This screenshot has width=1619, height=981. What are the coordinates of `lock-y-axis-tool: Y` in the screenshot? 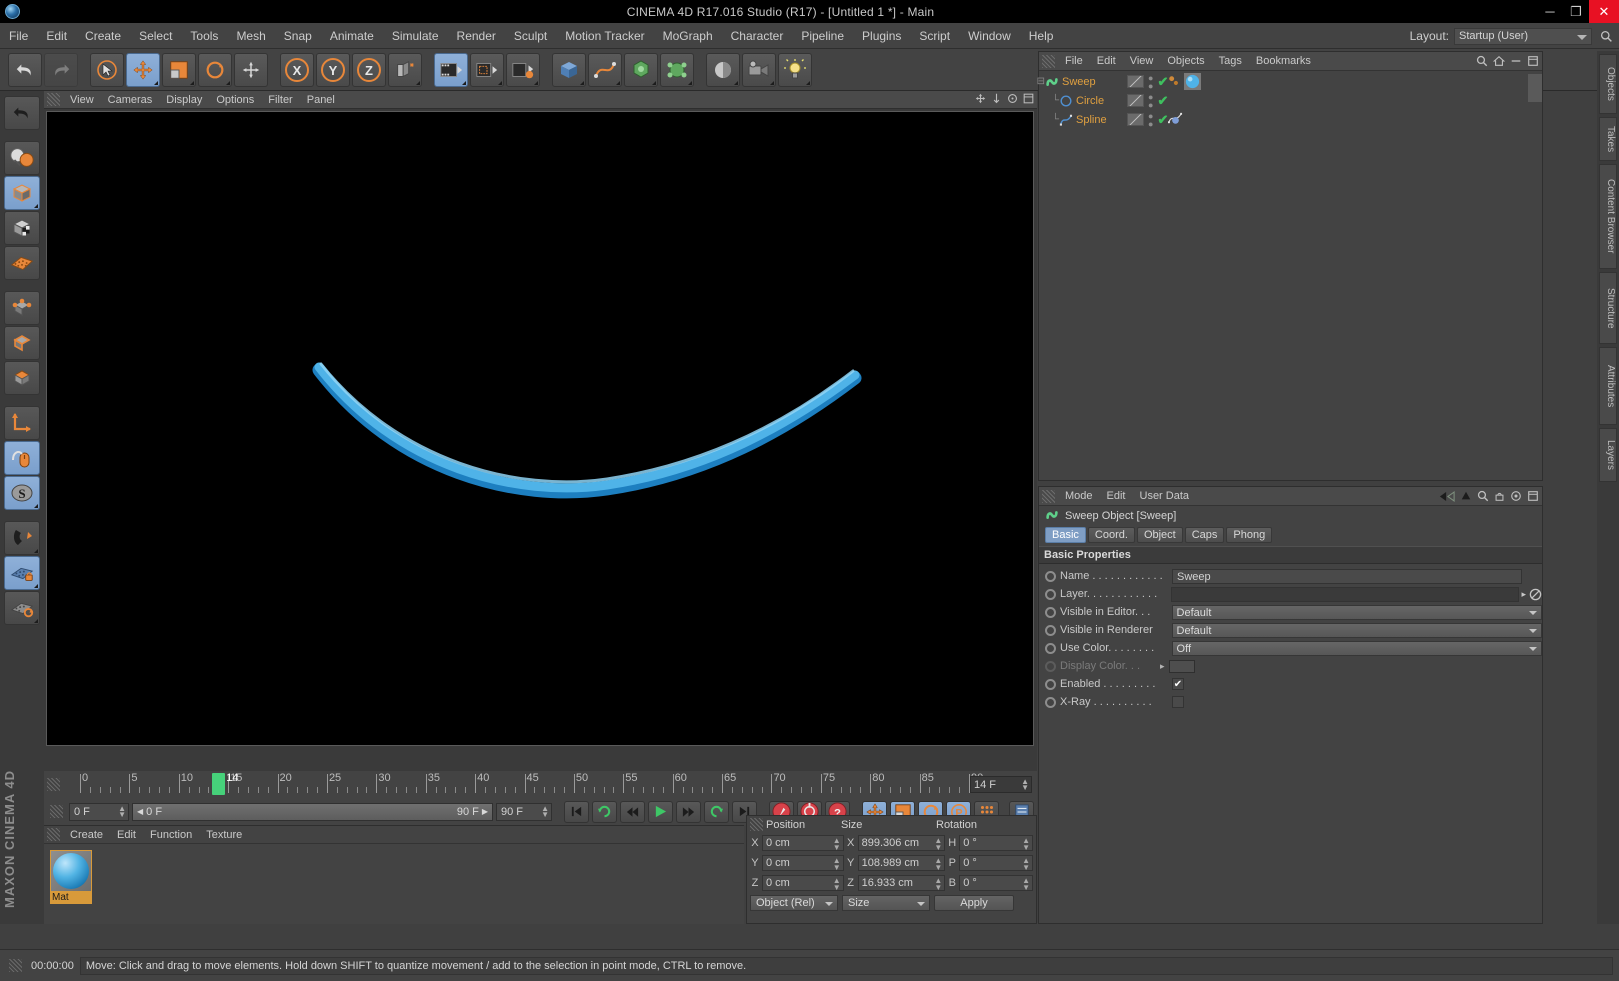 It's located at (333, 69).